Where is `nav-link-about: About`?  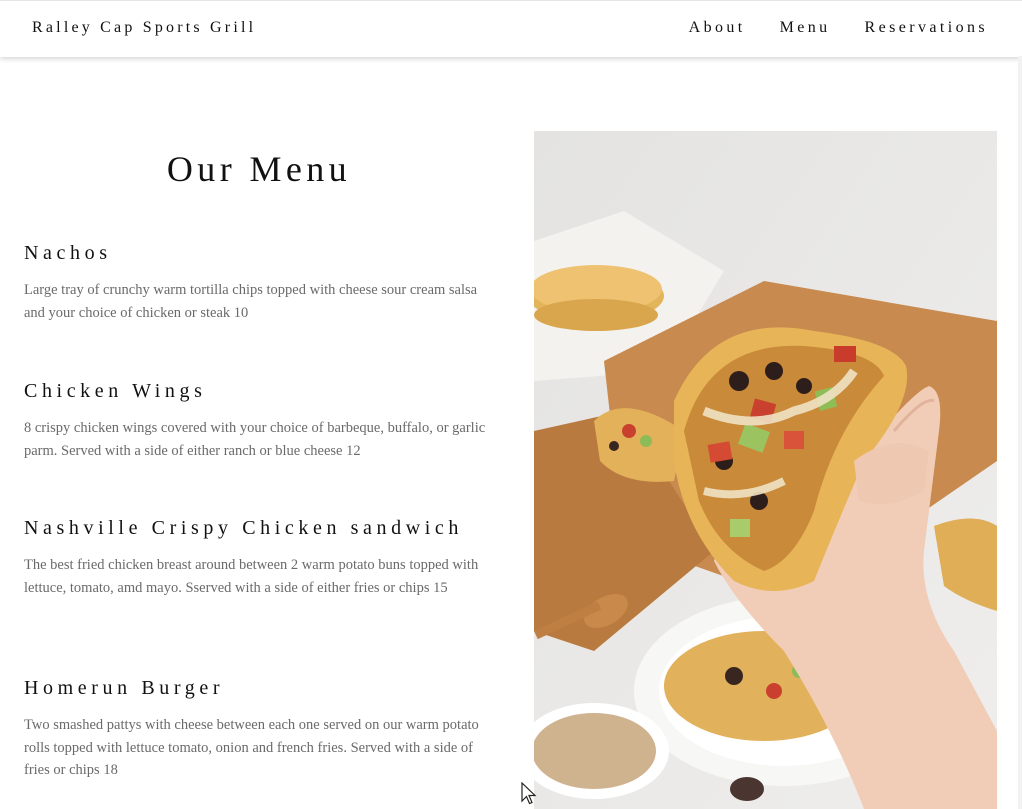
nav-link-about: About is located at coordinates (717, 28).